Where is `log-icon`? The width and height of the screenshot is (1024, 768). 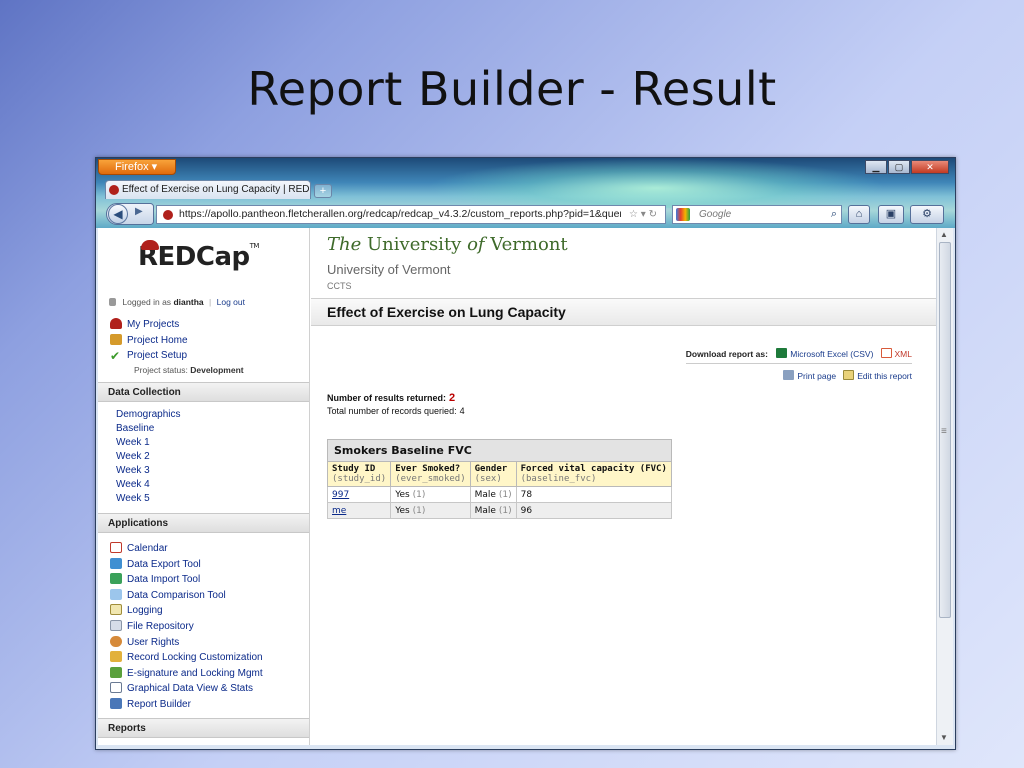 log-icon is located at coordinates (116, 610).